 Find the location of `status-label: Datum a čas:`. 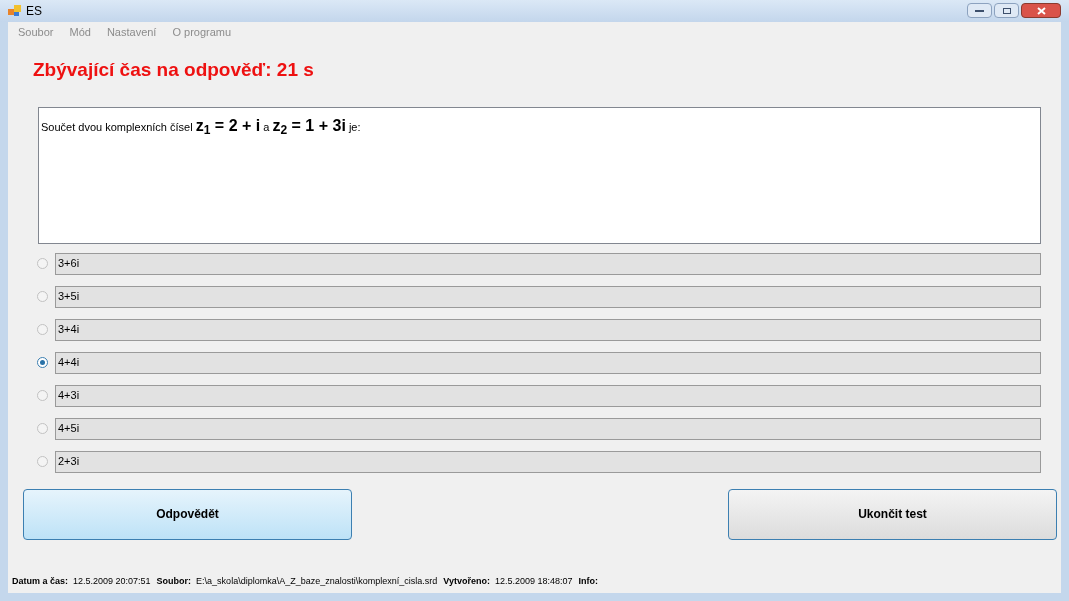

status-label: Datum a čas: is located at coordinates (40, 582).